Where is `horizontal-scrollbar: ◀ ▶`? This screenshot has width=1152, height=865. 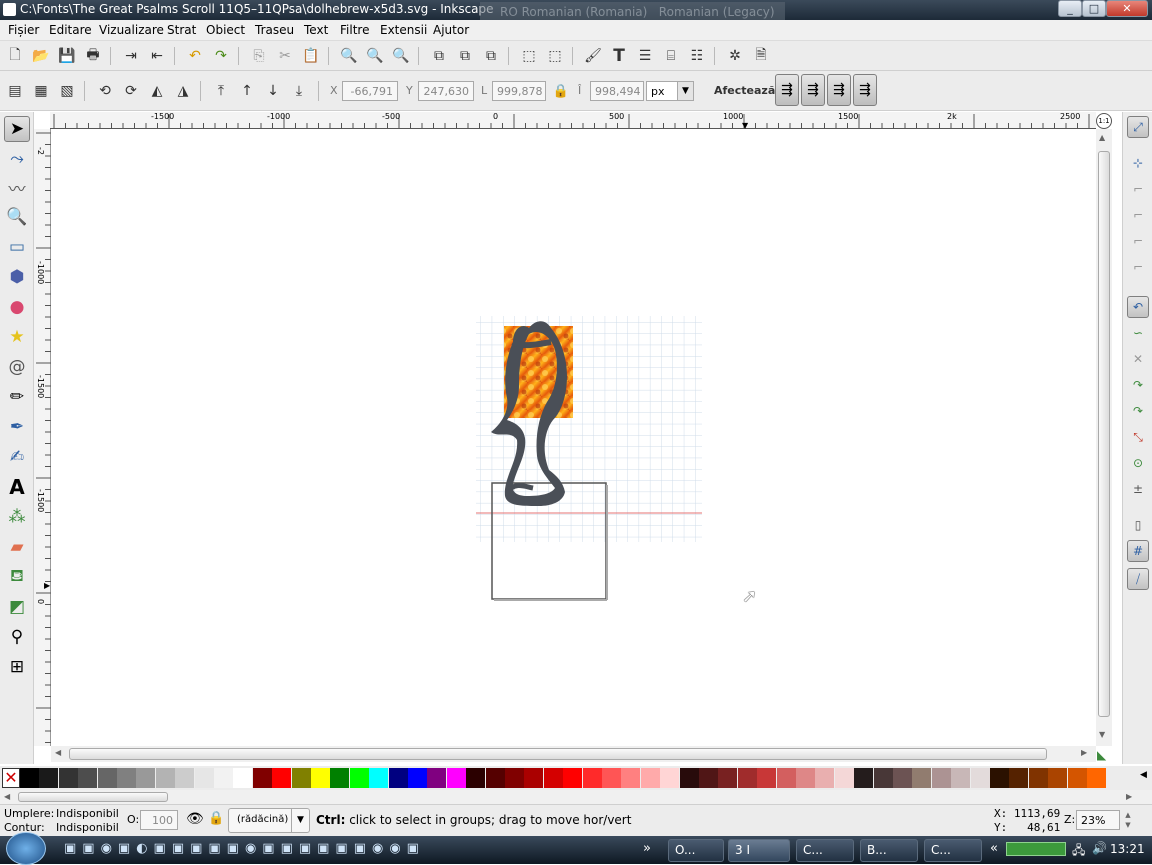 horizontal-scrollbar: ◀ ▶ is located at coordinates (573, 754).